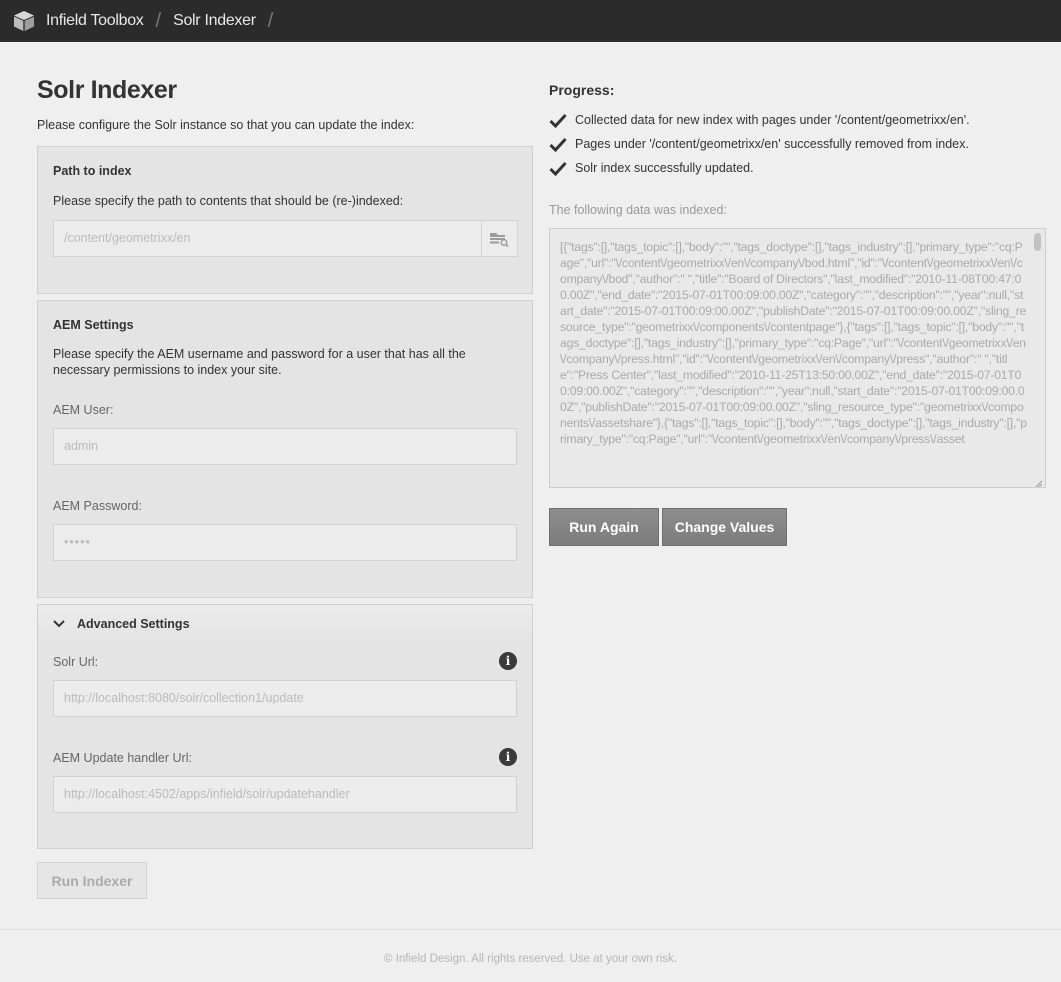 The height and width of the screenshot is (982, 1061). What do you see at coordinates (604, 527) in the screenshot?
I see `run-again-button: Run Again` at bounding box center [604, 527].